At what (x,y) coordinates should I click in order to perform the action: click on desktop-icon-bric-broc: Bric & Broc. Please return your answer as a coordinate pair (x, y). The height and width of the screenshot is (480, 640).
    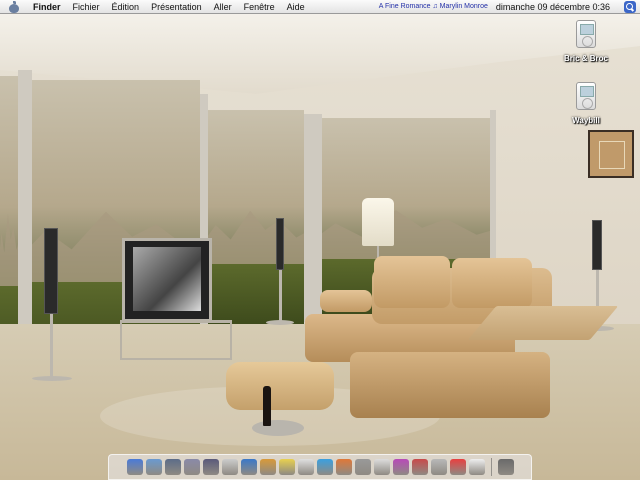
    Looking at the image, I should click on (586, 43).